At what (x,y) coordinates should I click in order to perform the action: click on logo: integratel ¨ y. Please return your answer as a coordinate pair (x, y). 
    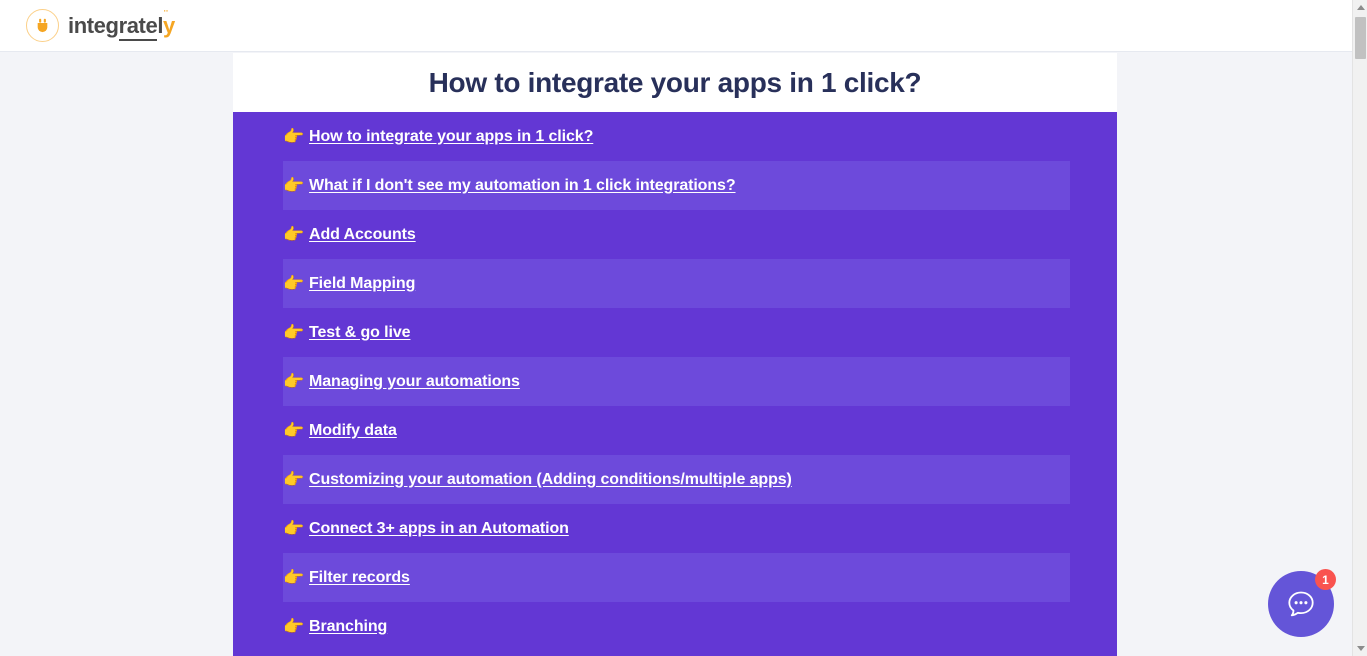
    Looking at the image, I should click on (100, 25).